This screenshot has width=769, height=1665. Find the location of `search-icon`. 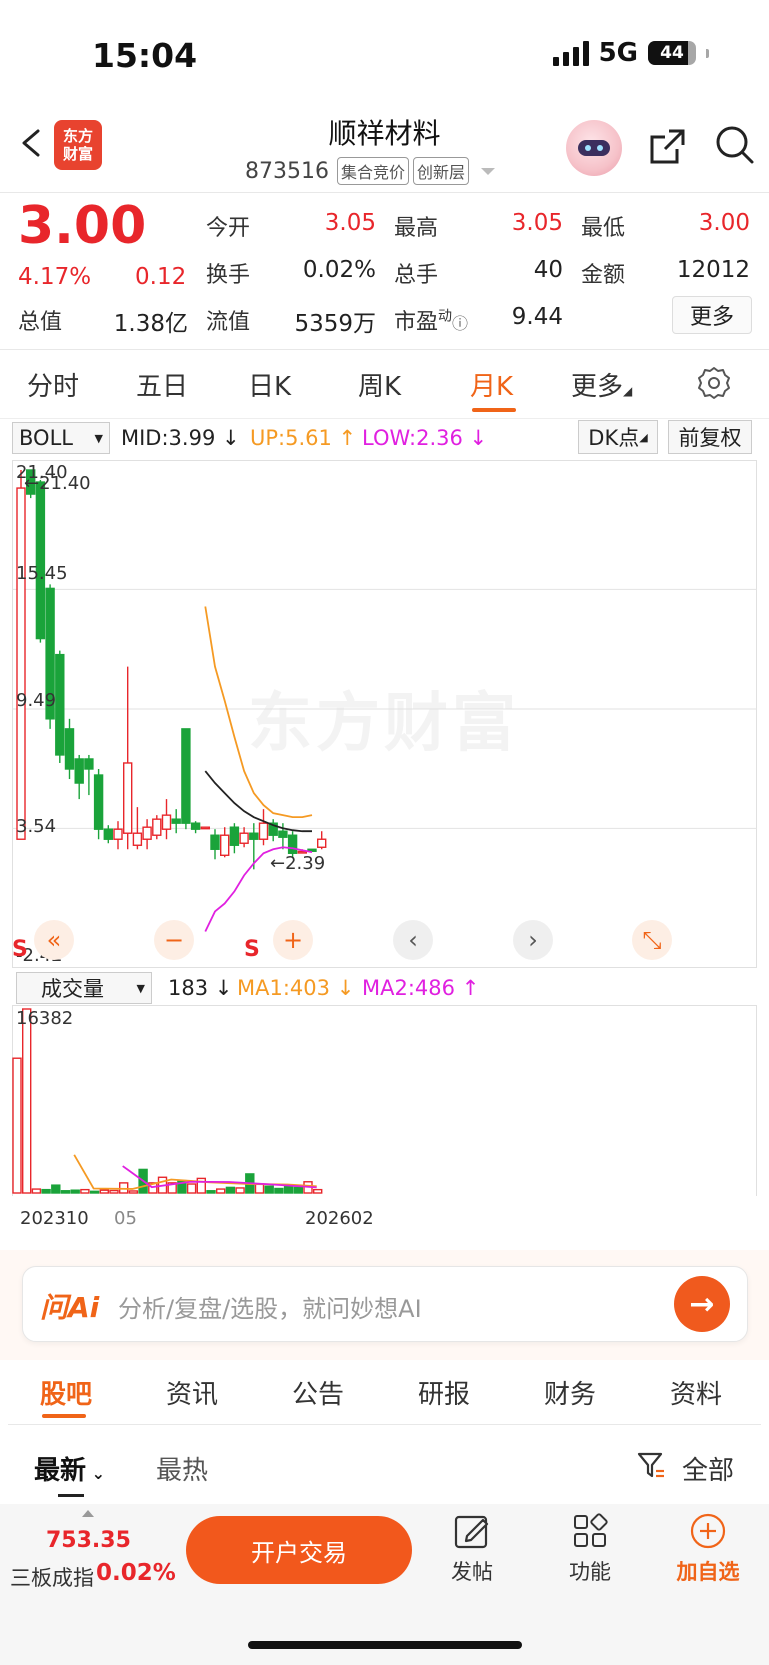

search-icon is located at coordinates (735, 145).